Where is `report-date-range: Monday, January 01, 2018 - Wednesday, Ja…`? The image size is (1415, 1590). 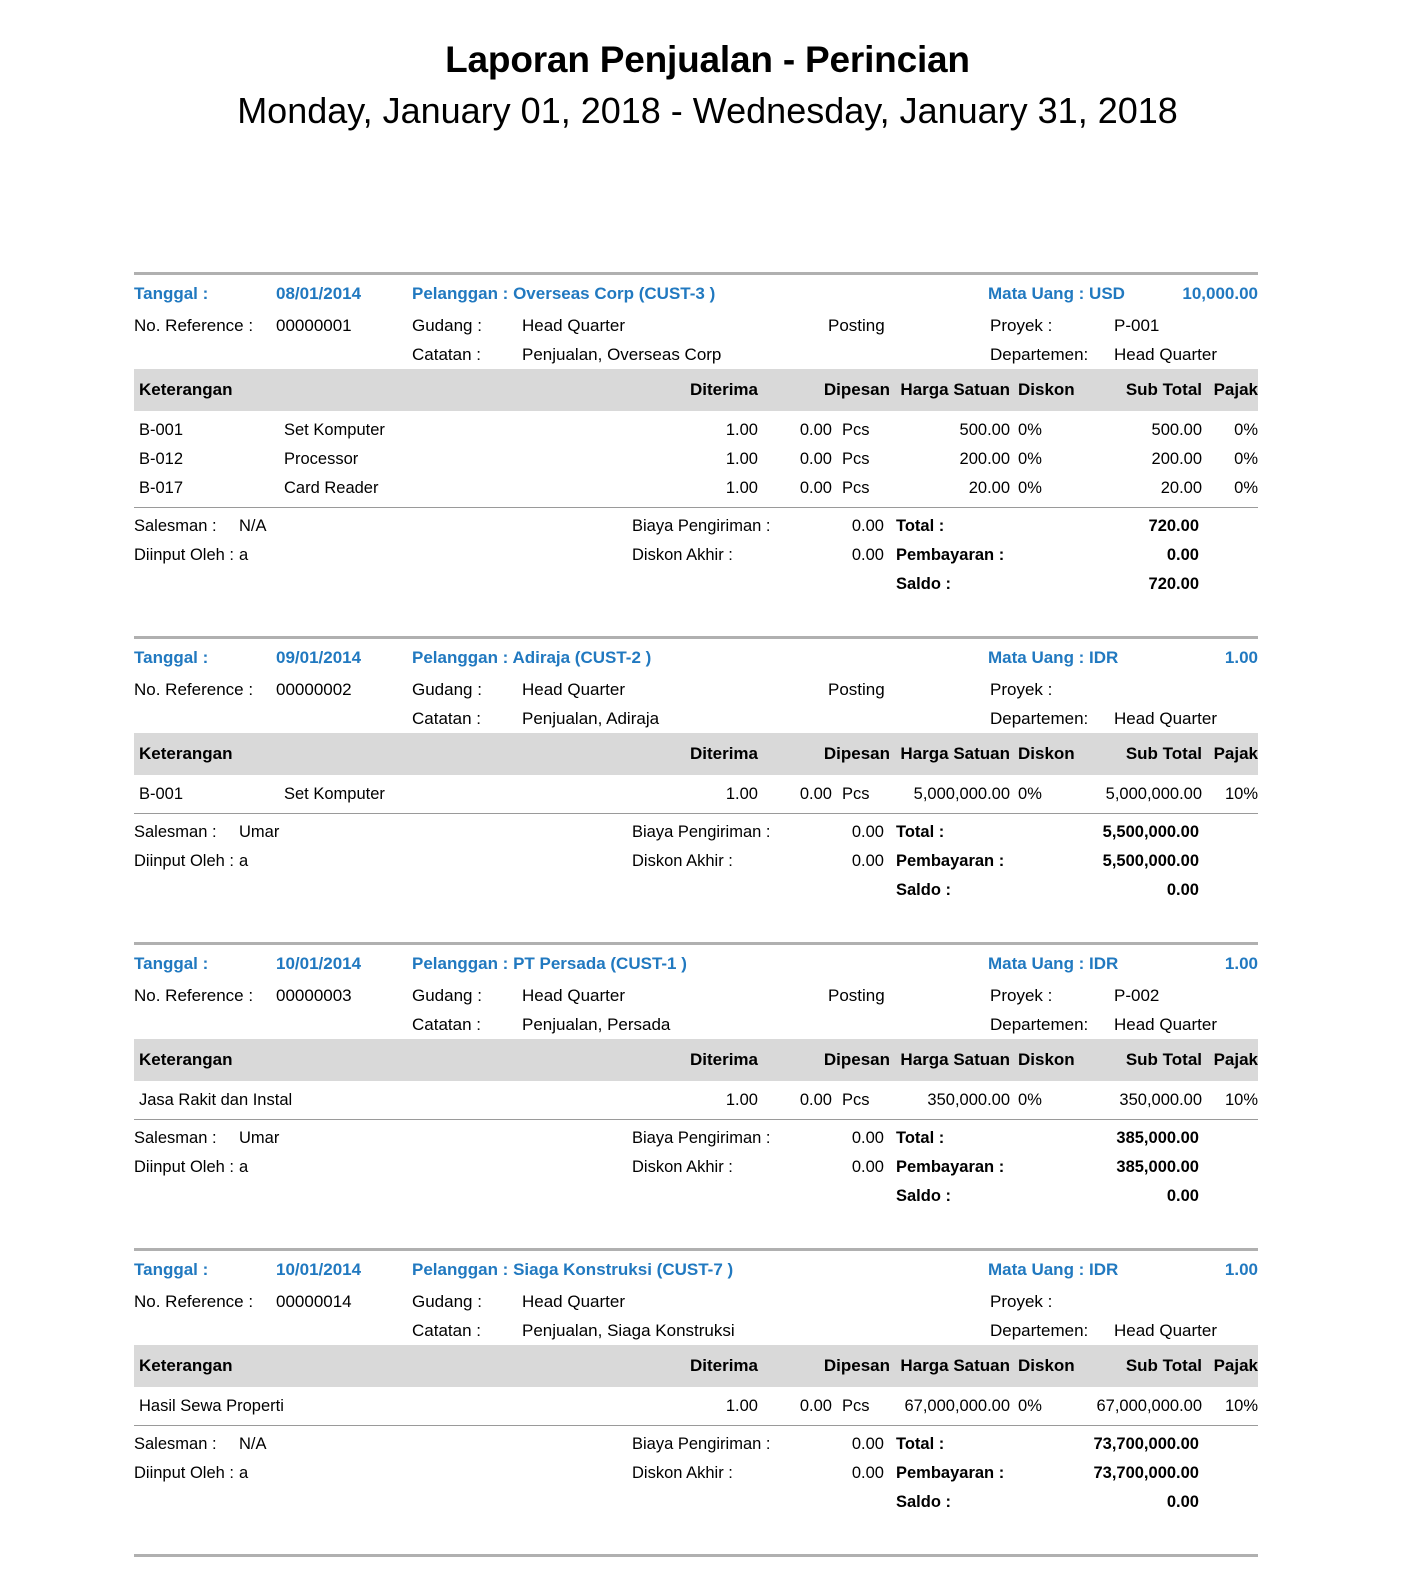 report-date-range: Monday, January 01, 2018 - Wednesday, Ja… is located at coordinates (707, 110).